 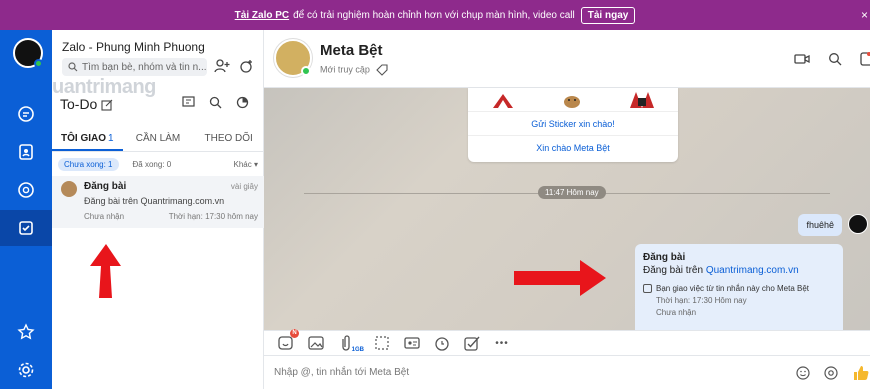 I want to click on todo-check-icon, so click(x=26, y=228).